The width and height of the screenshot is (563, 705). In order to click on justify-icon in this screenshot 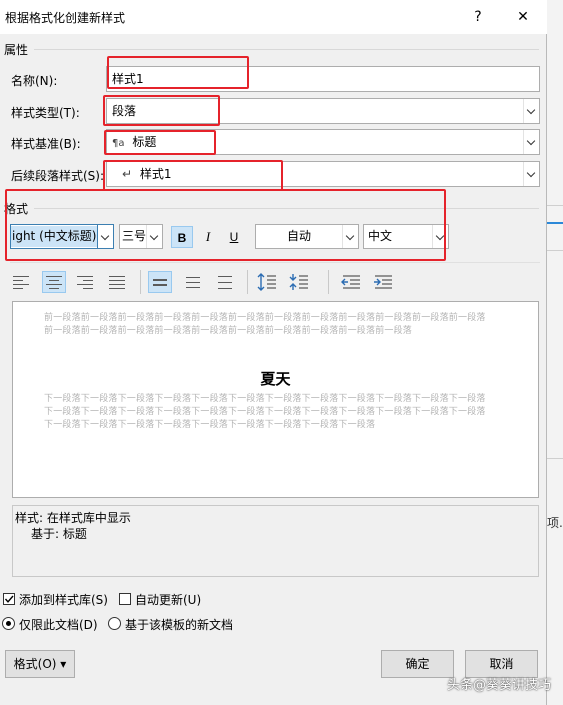, I will do `click(118, 282)`.